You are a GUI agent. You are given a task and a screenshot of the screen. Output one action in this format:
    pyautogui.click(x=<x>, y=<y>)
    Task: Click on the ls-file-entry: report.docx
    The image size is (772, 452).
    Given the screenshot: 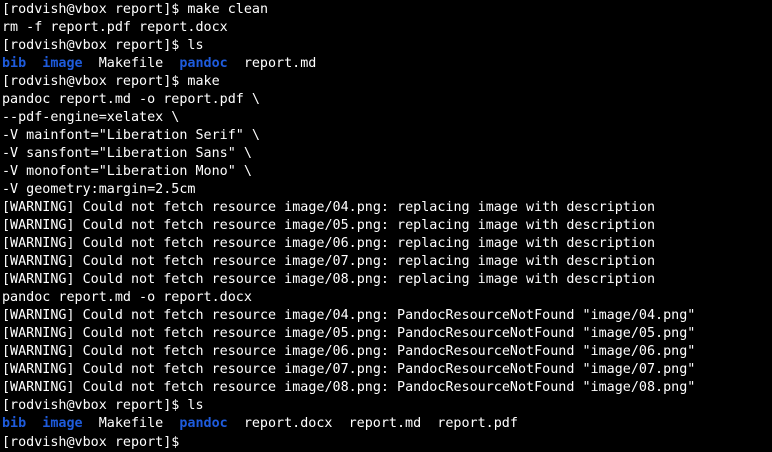 What is the action you would take?
    pyautogui.click(x=288, y=423)
    